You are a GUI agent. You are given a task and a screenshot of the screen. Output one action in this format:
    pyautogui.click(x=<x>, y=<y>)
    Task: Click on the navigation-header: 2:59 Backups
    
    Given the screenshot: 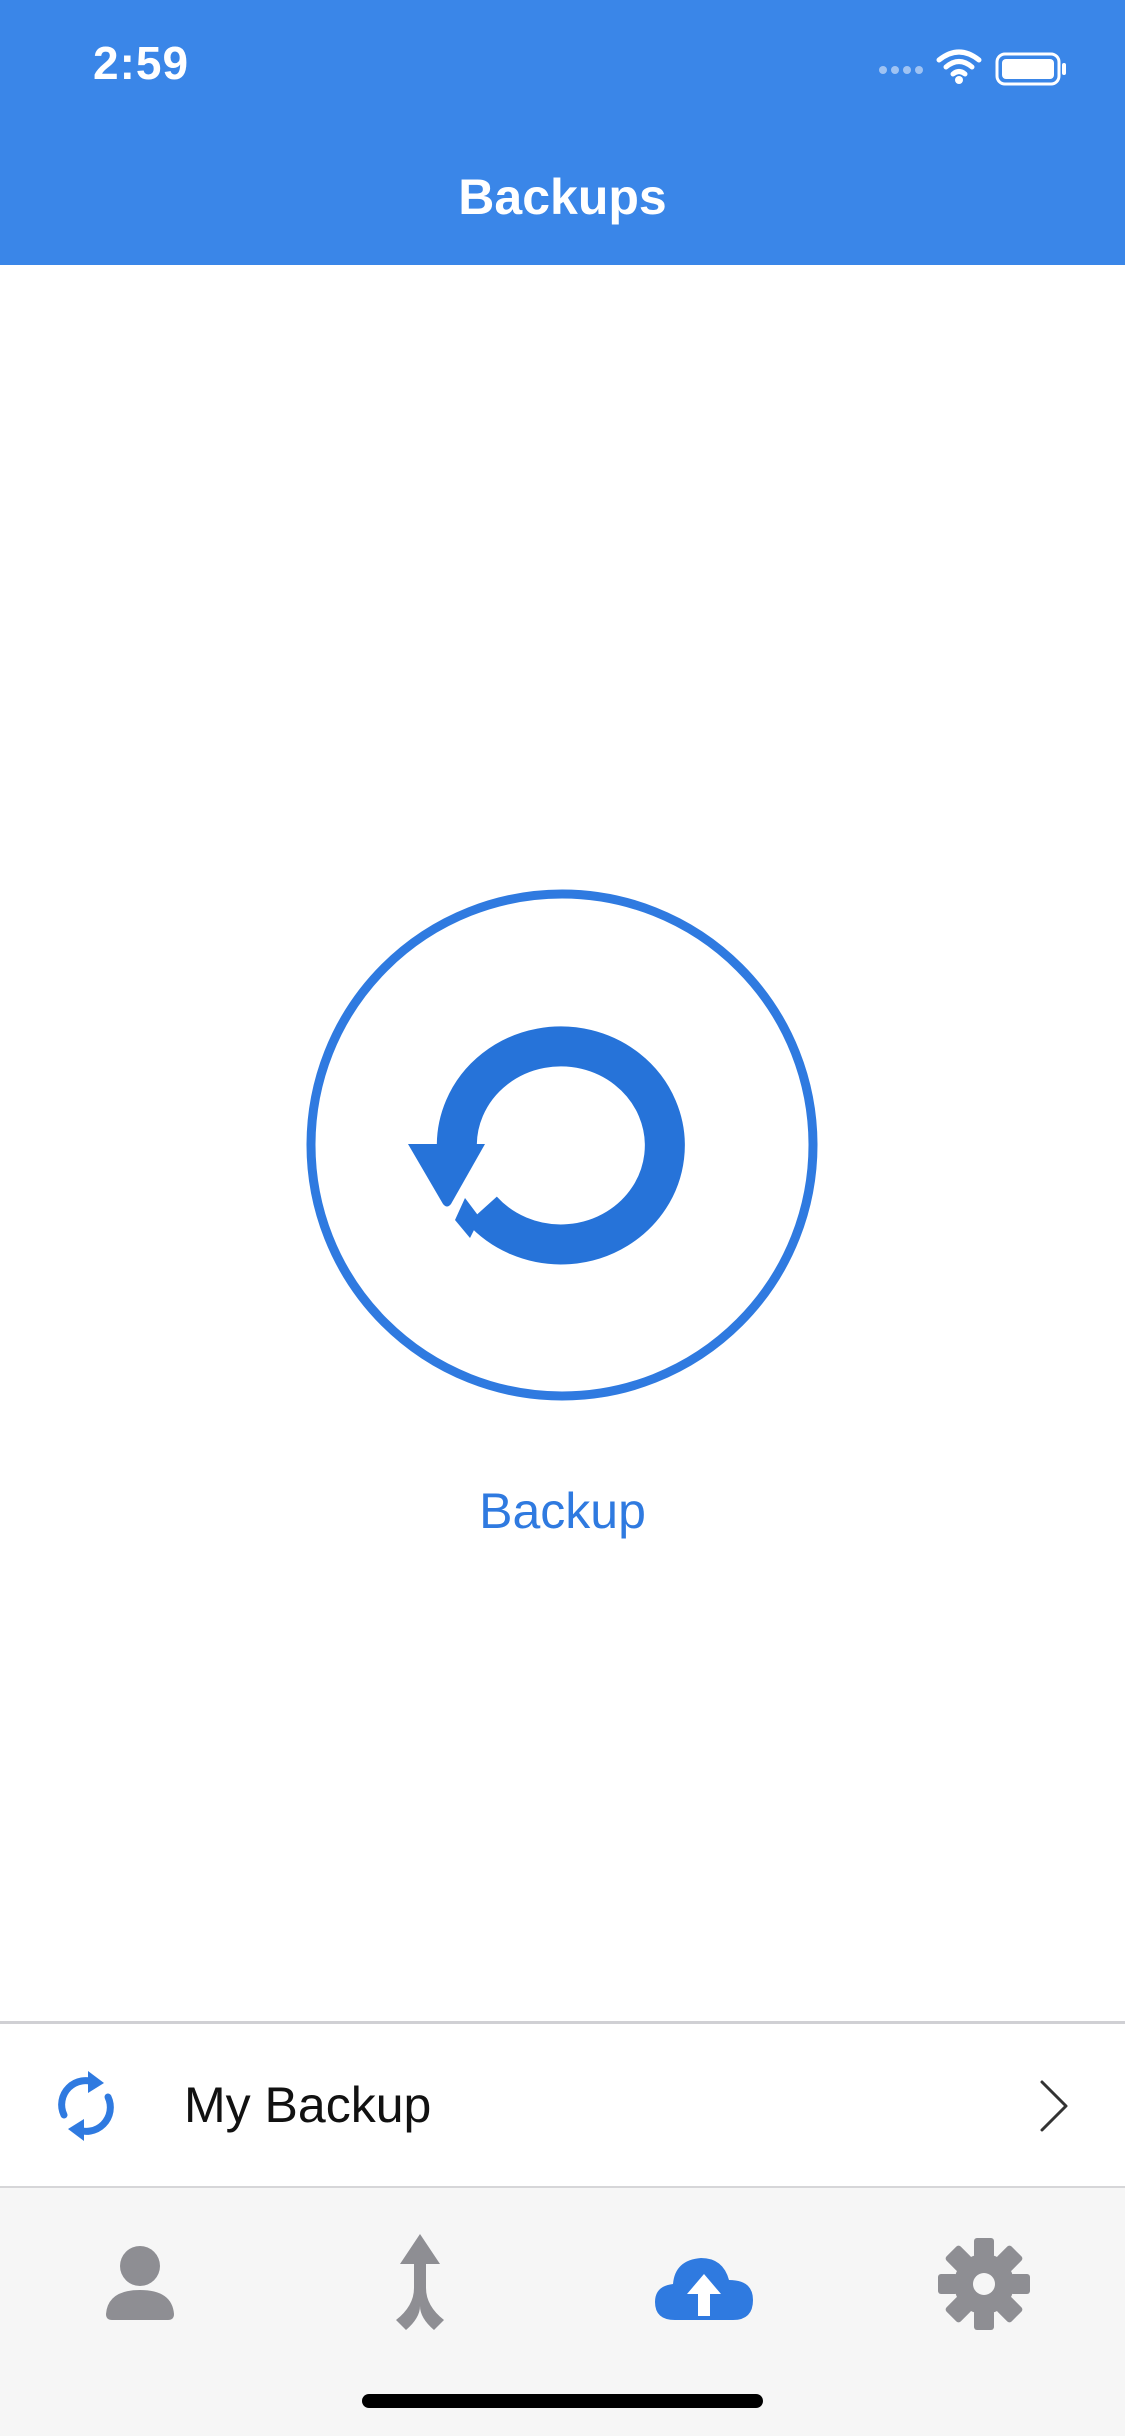 What is the action you would take?
    pyautogui.click(x=562, y=132)
    